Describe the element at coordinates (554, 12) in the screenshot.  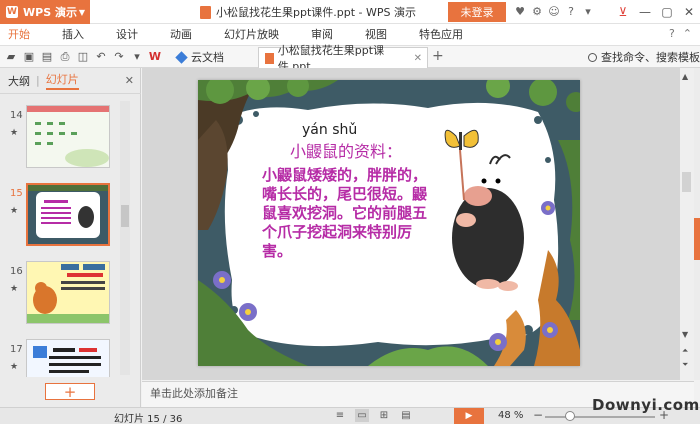
I see `feedback-icon: ☺` at that location.